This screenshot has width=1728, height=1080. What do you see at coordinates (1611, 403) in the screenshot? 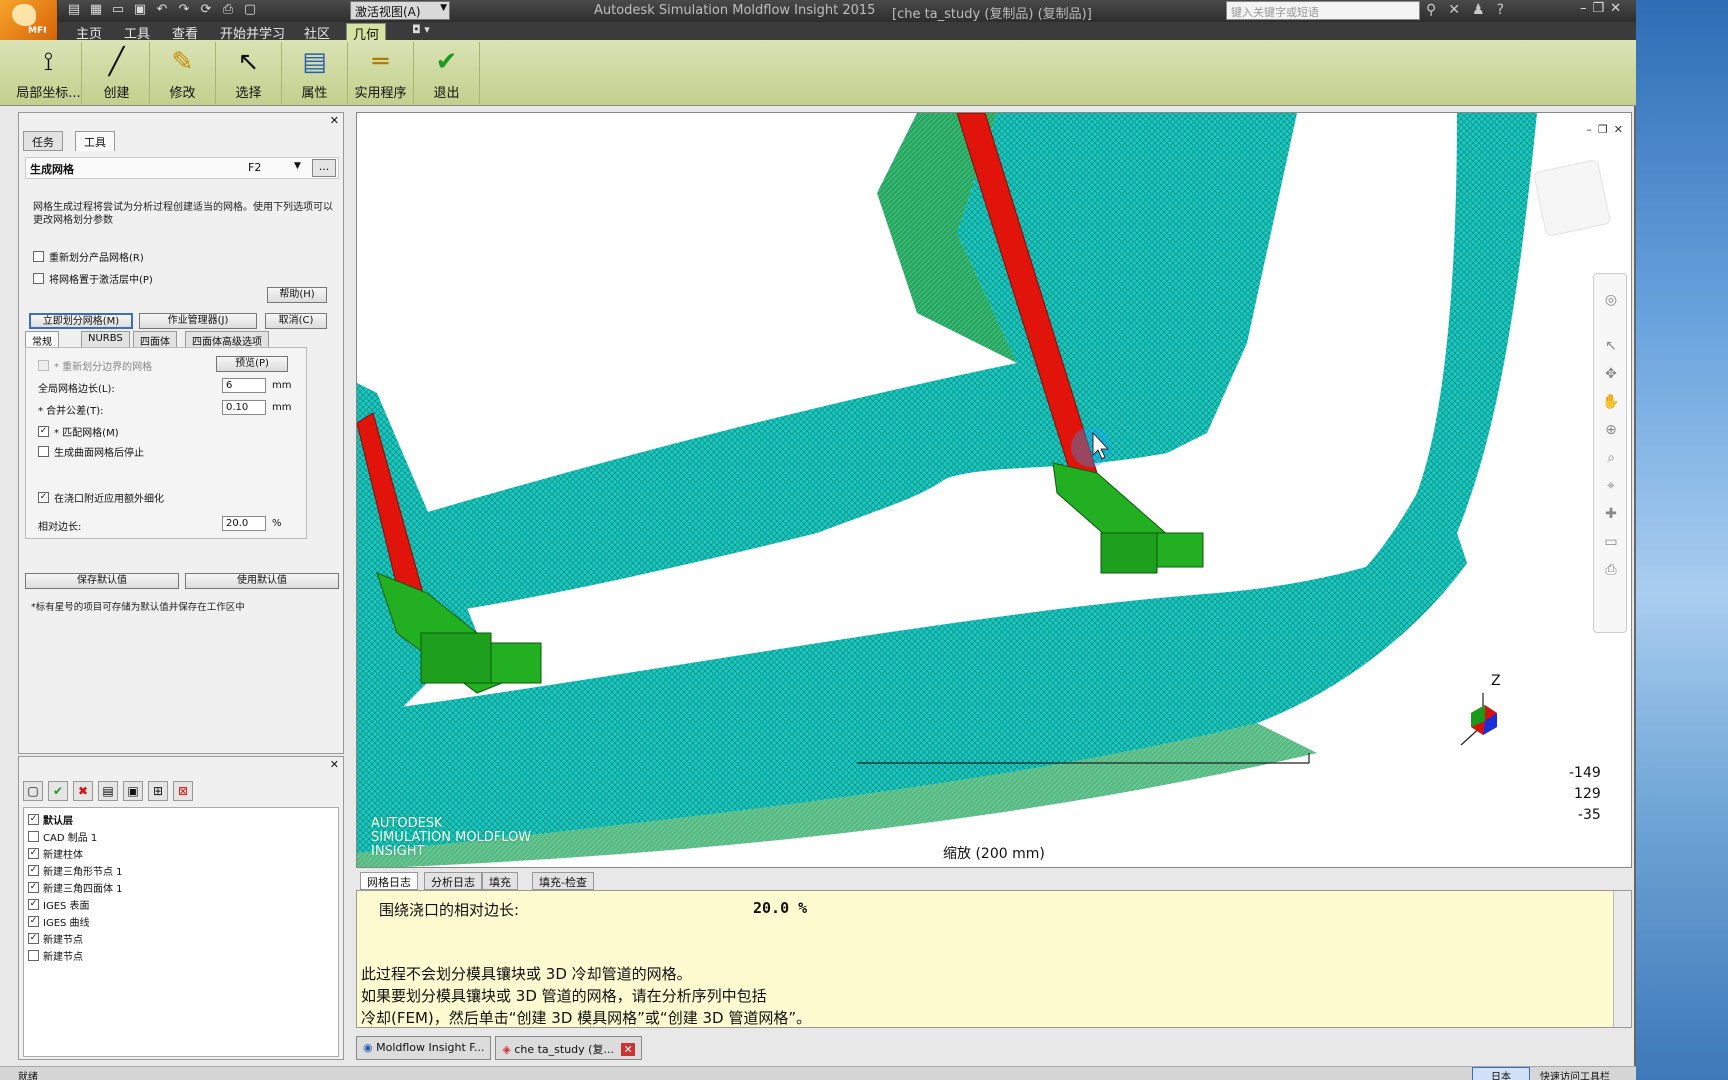
I see `pan-icon: ✋` at bounding box center [1611, 403].